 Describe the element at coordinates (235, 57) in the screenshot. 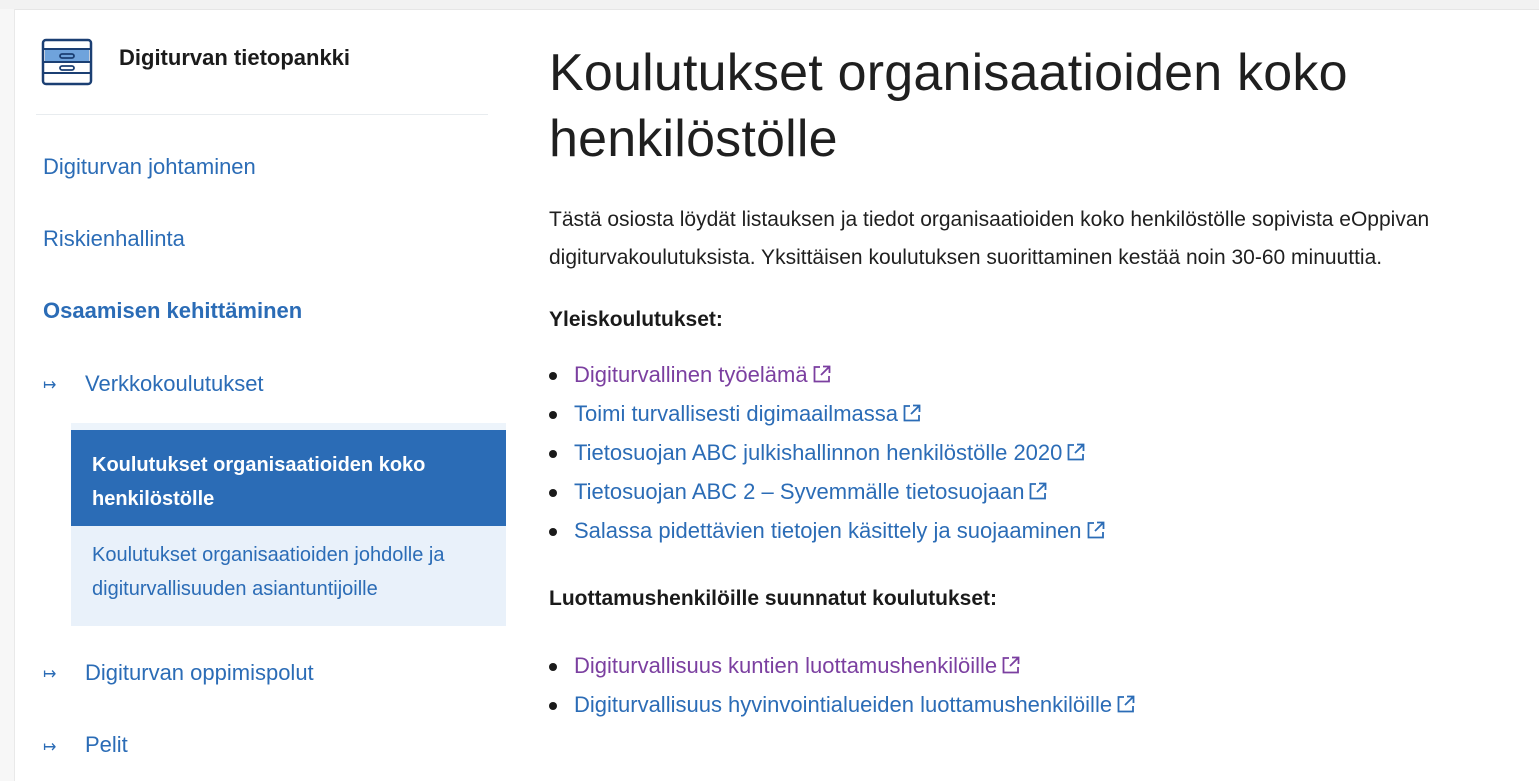

I see `brand-title: Digiturvan tietopankki` at that location.